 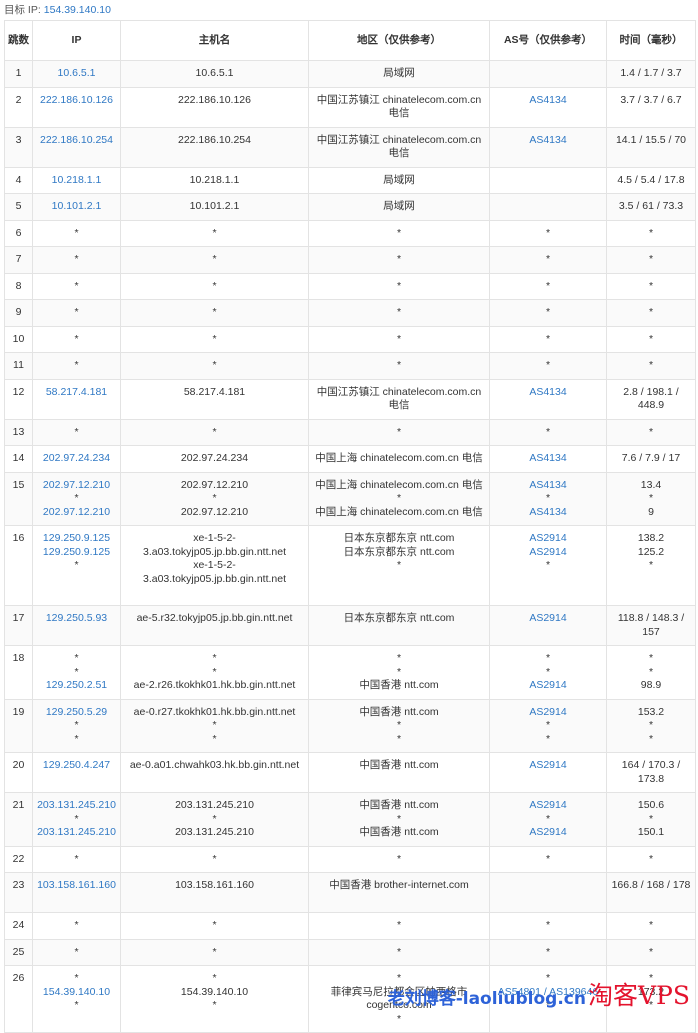 I want to click on hop-number: 13, so click(x=18, y=432).